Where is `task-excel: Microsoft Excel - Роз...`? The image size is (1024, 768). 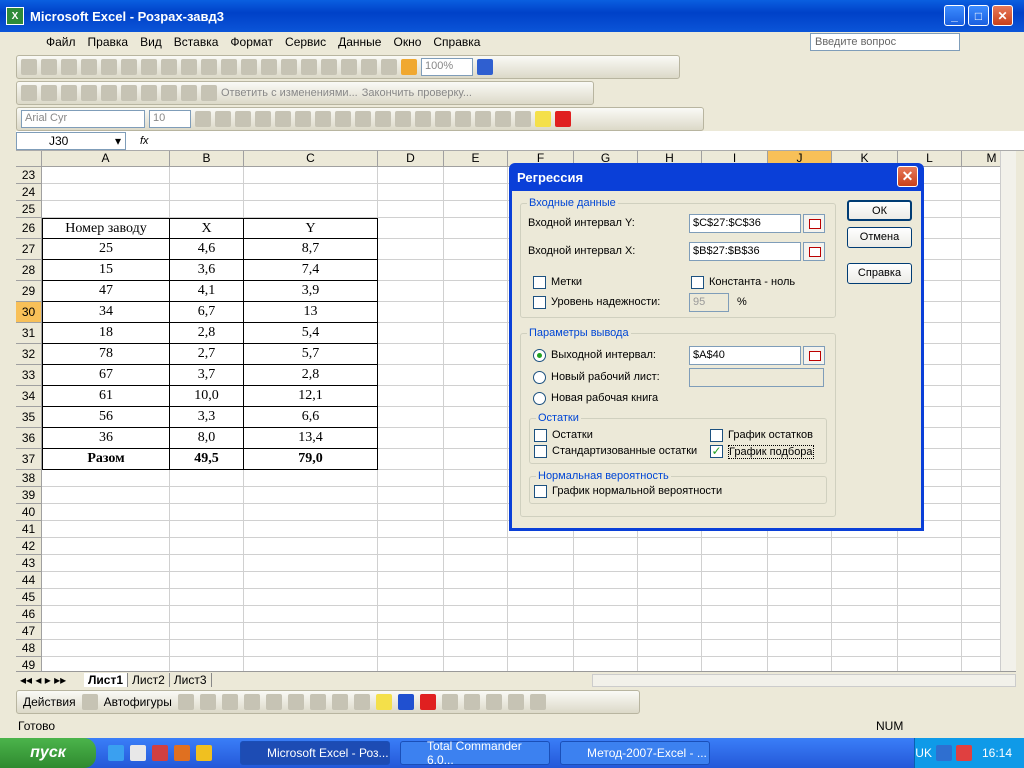
task-excel: Microsoft Excel - Роз... is located at coordinates (315, 753).